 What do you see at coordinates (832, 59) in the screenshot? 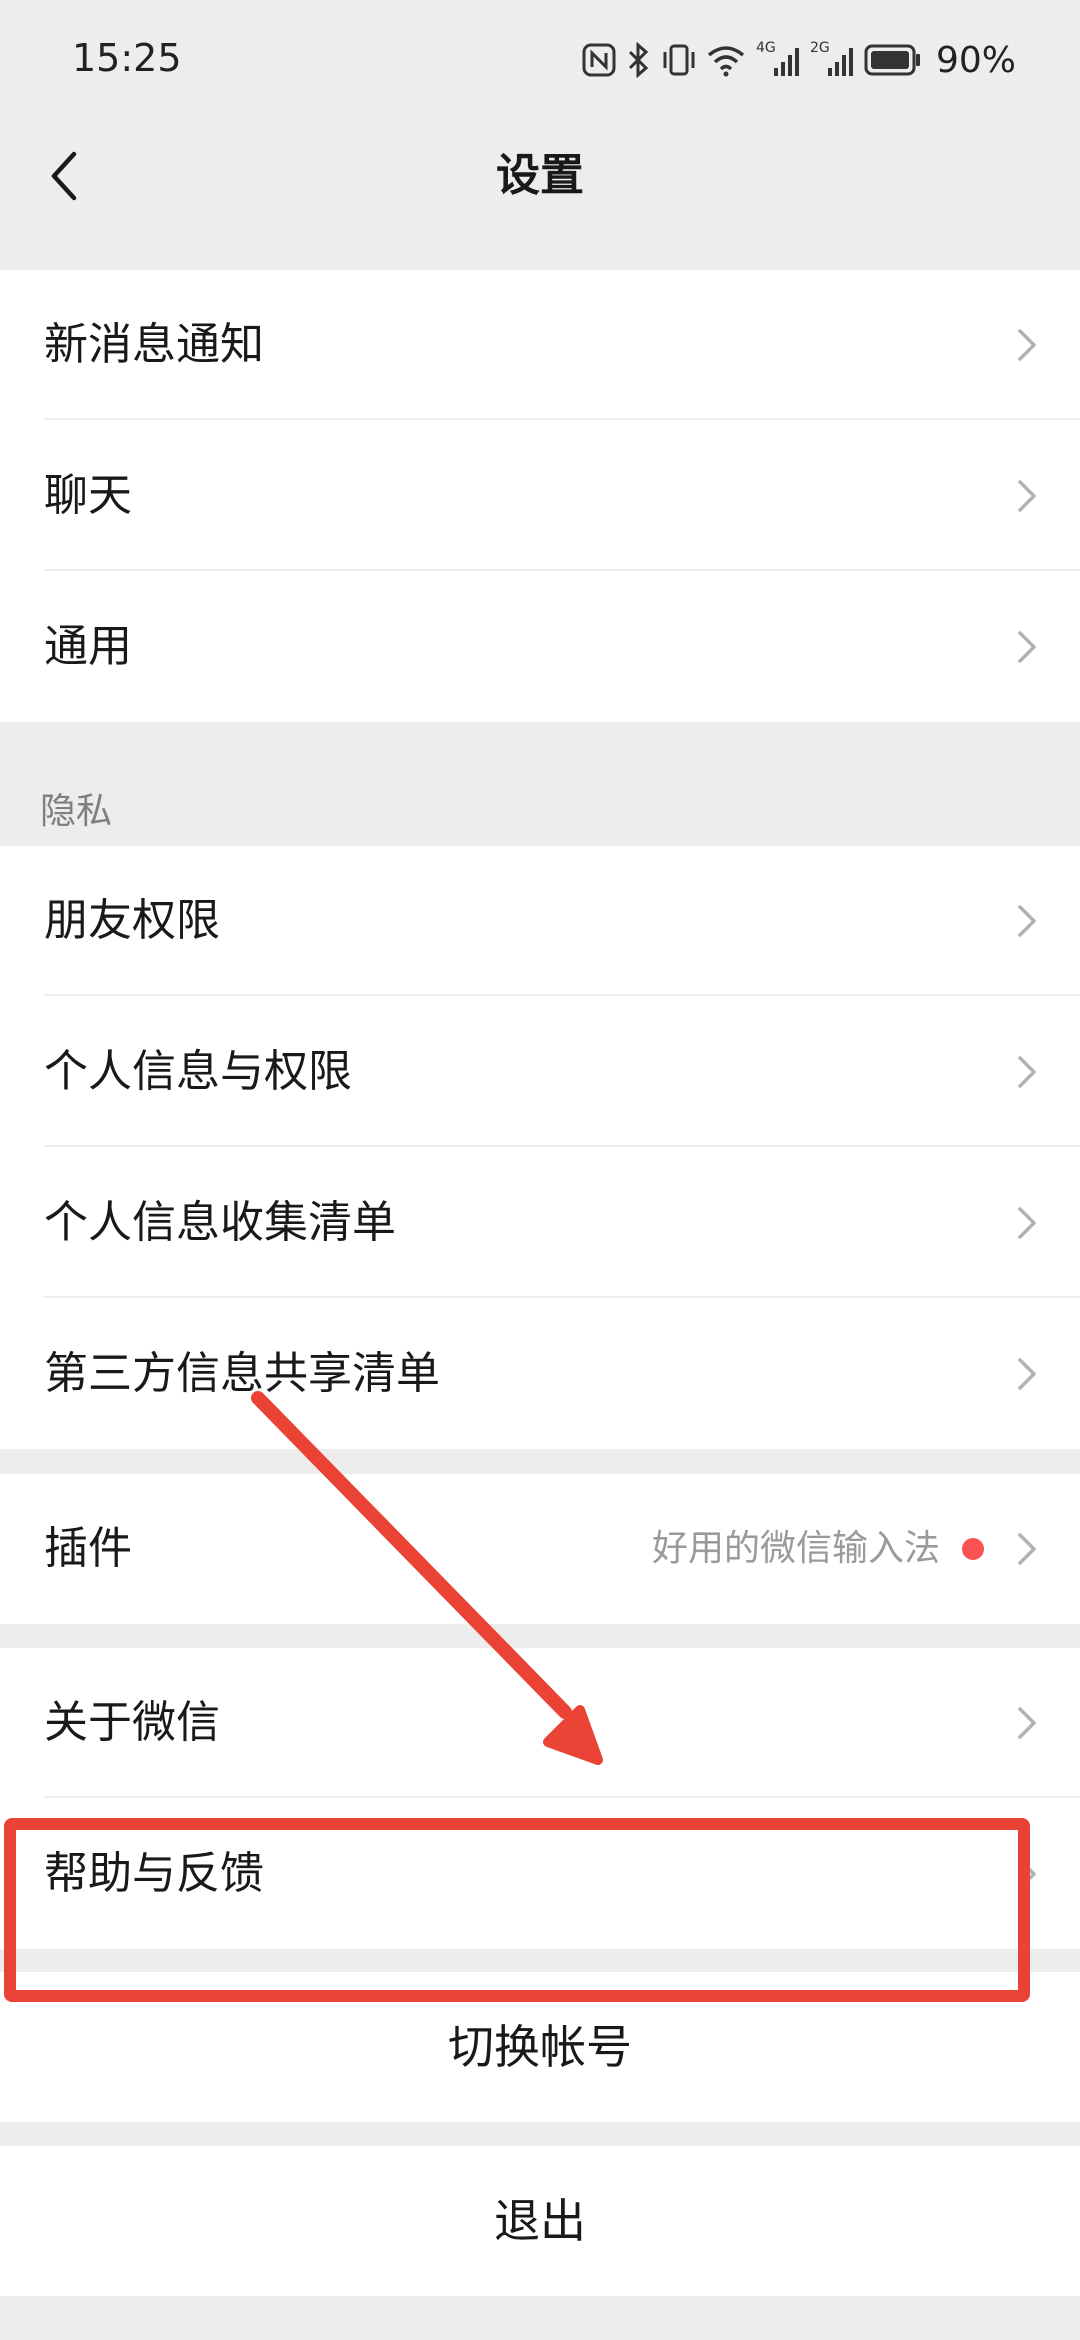
I see `signal-2g-icon: 2G` at bounding box center [832, 59].